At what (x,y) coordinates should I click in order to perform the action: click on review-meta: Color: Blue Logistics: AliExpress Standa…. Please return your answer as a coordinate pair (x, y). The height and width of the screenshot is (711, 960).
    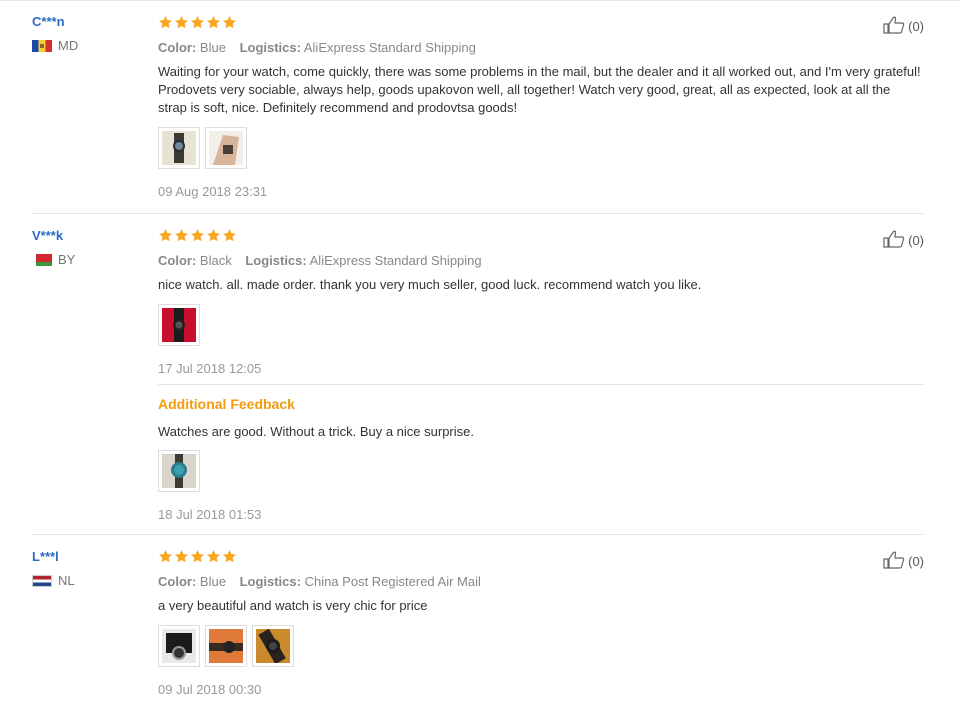
    Looking at the image, I should click on (541, 47).